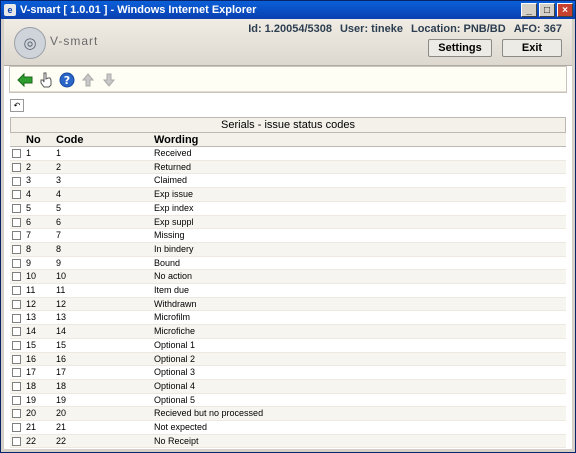  Describe the element at coordinates (288, 194) in the screenshot. I see `table-row: 4 4 Exp issue` at that location.